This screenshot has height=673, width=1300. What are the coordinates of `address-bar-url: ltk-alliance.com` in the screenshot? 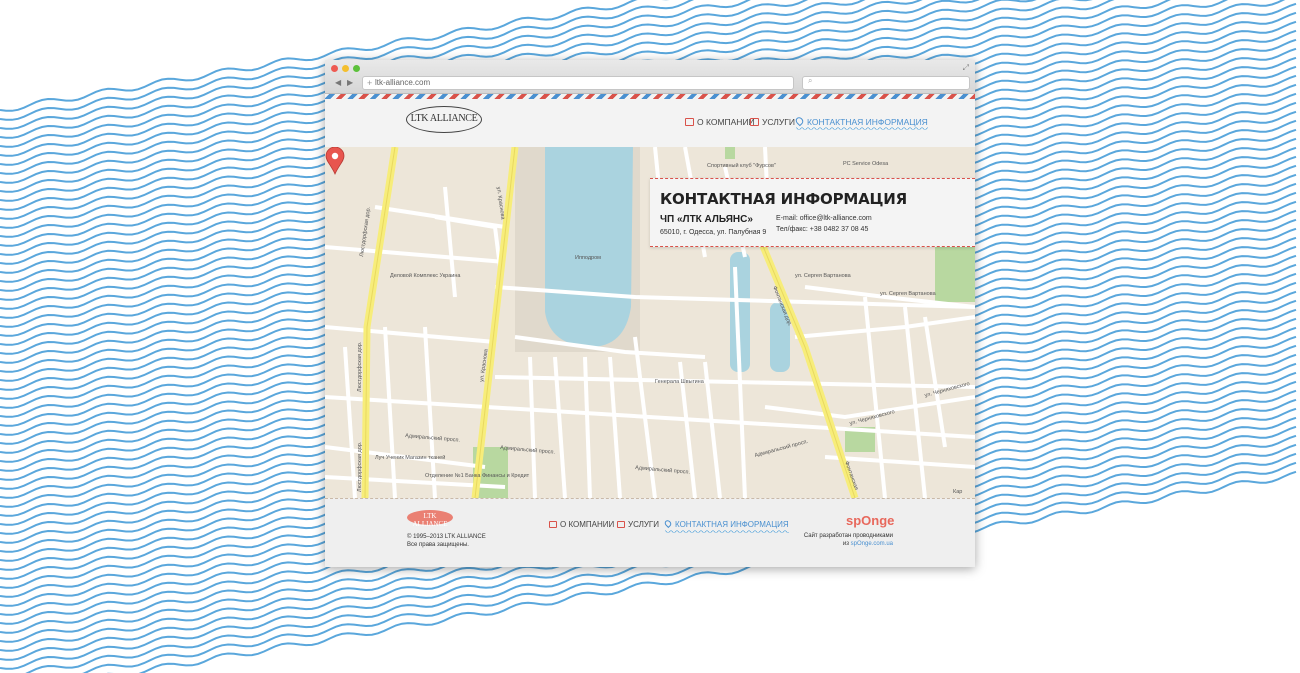 It's located at (403, 82).